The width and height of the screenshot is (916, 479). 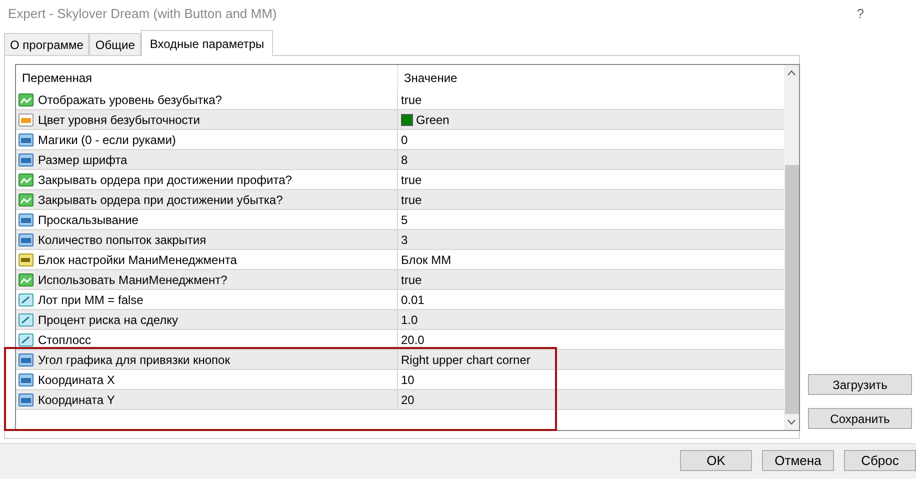 I want to click on table-row: Координата X 10, so click(x=400, y=380).